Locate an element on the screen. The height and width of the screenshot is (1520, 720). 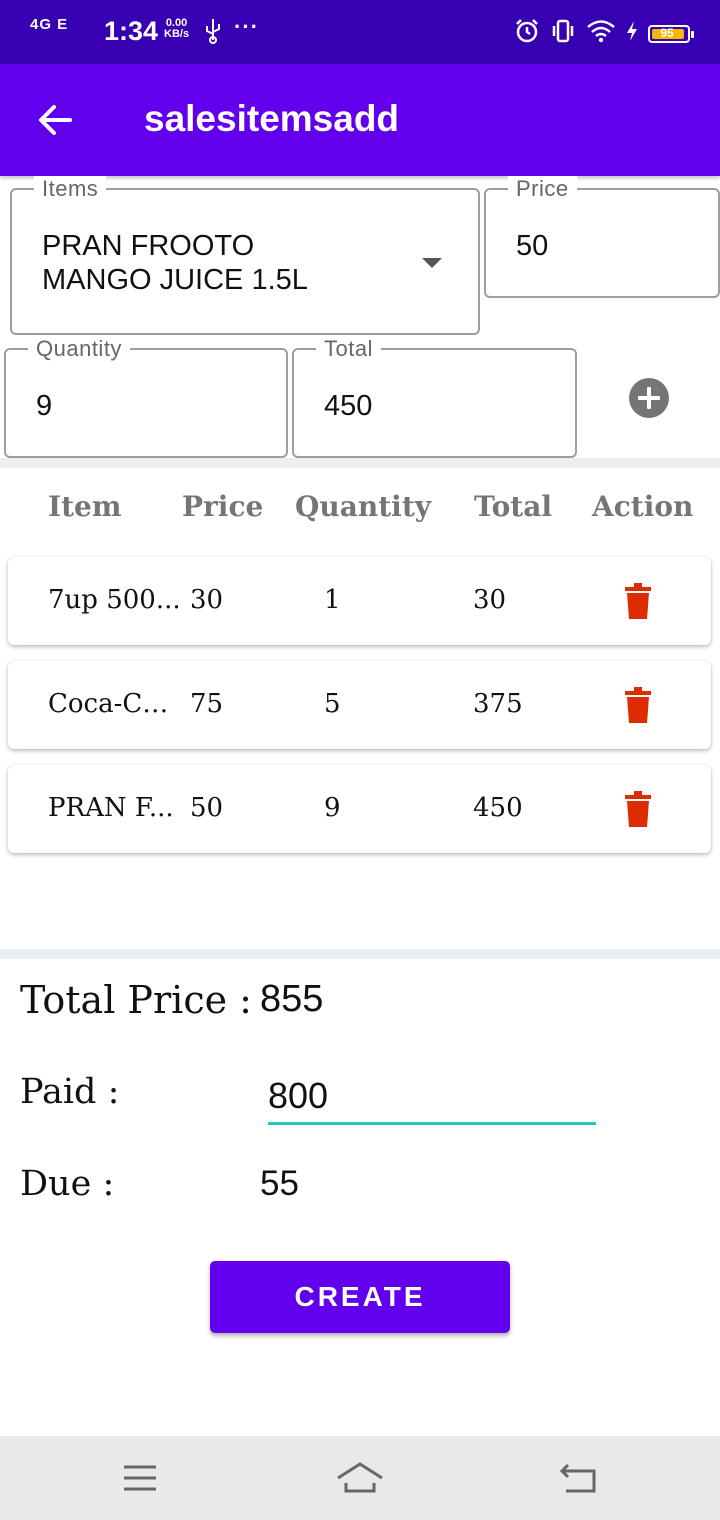
battery-level: 95 is located at coordinates (667, 32).